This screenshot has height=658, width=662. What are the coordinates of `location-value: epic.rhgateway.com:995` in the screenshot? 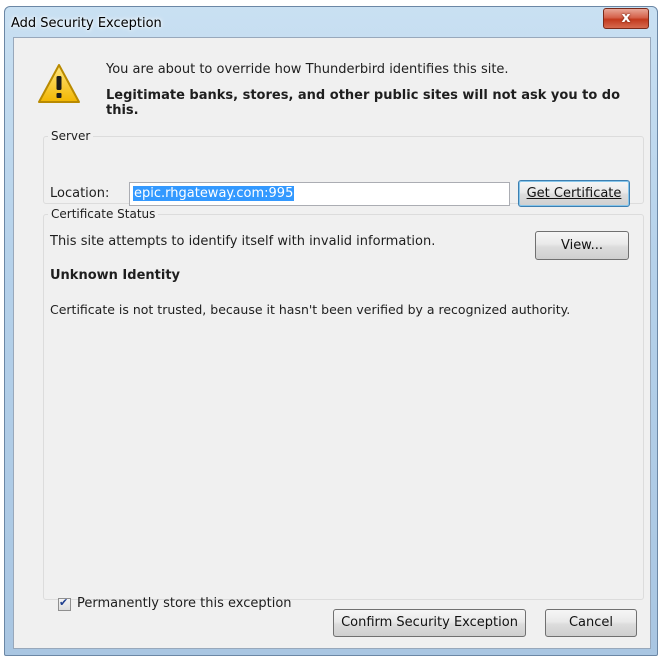 It's located at (214, 193).